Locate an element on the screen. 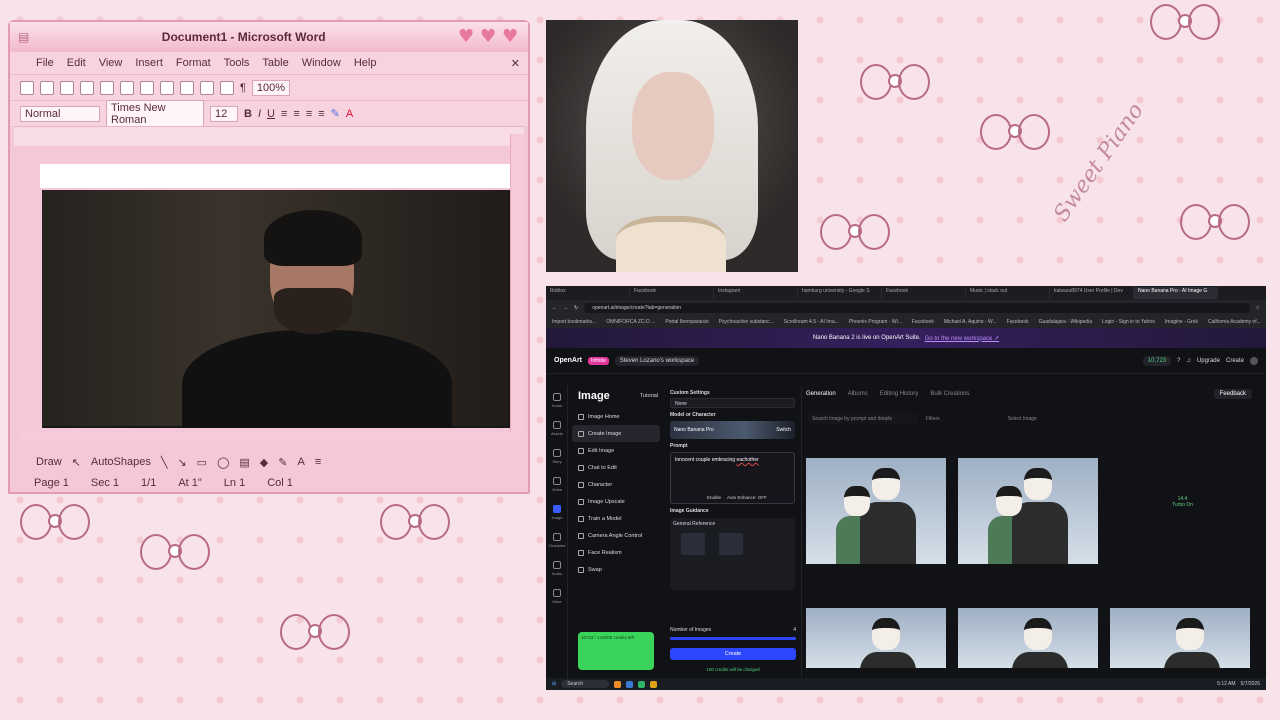 This screenshot has width=1280, height=720. upgrade-button: Upgrade is located at coordinates (1208, 361).